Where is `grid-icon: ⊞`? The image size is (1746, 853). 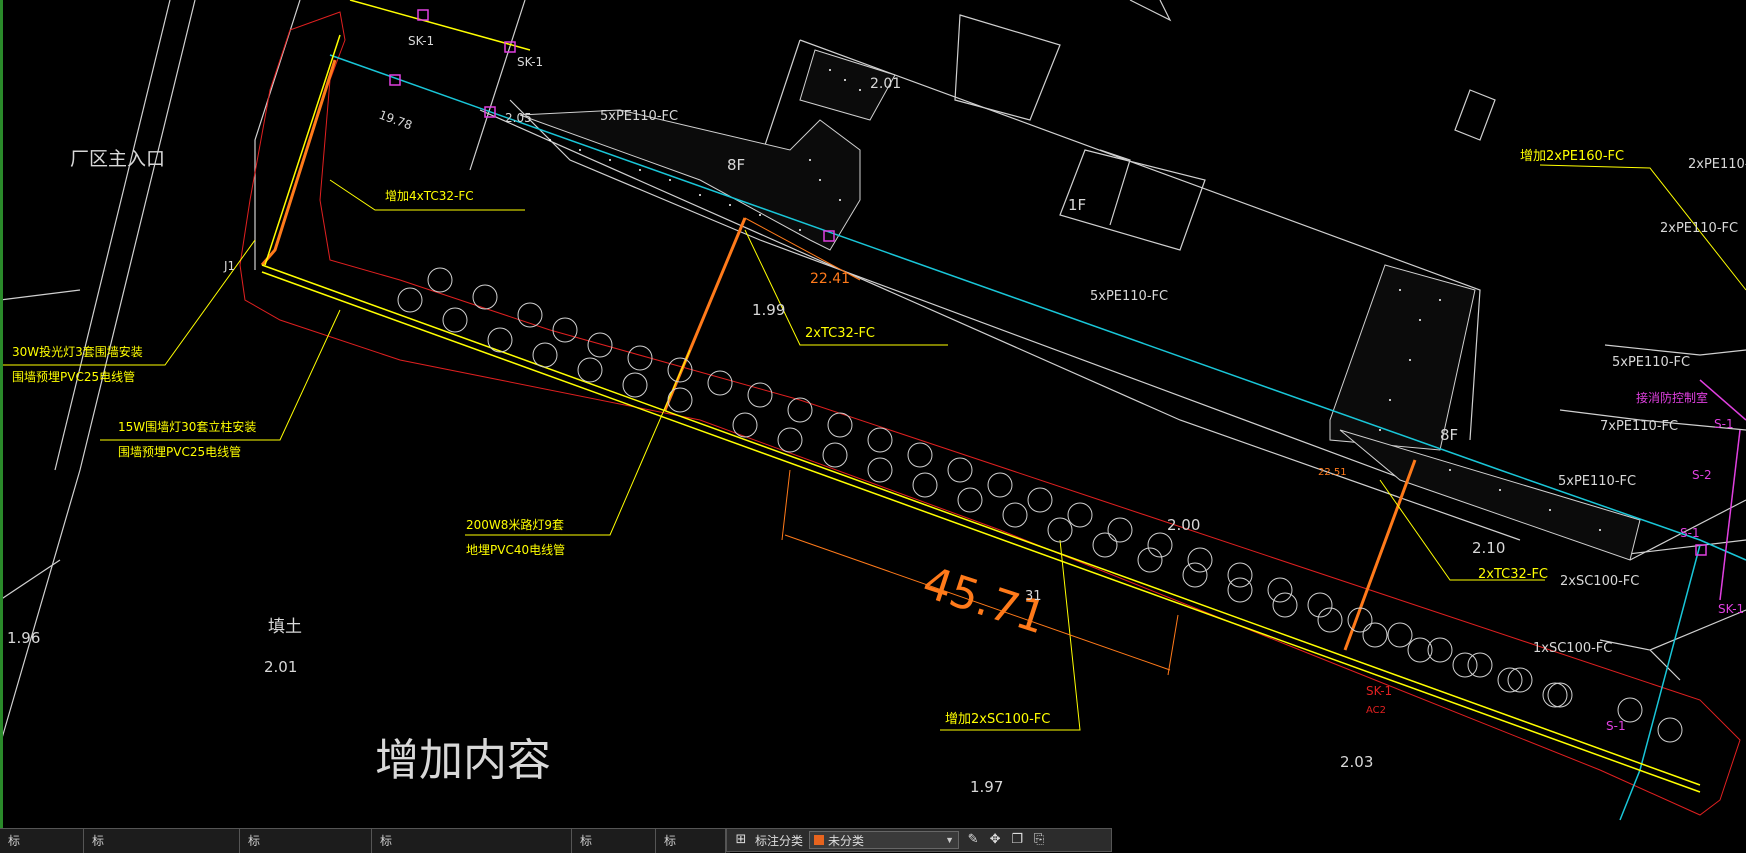
grid-icon: ⊞ is located at coordinates (741, 840).